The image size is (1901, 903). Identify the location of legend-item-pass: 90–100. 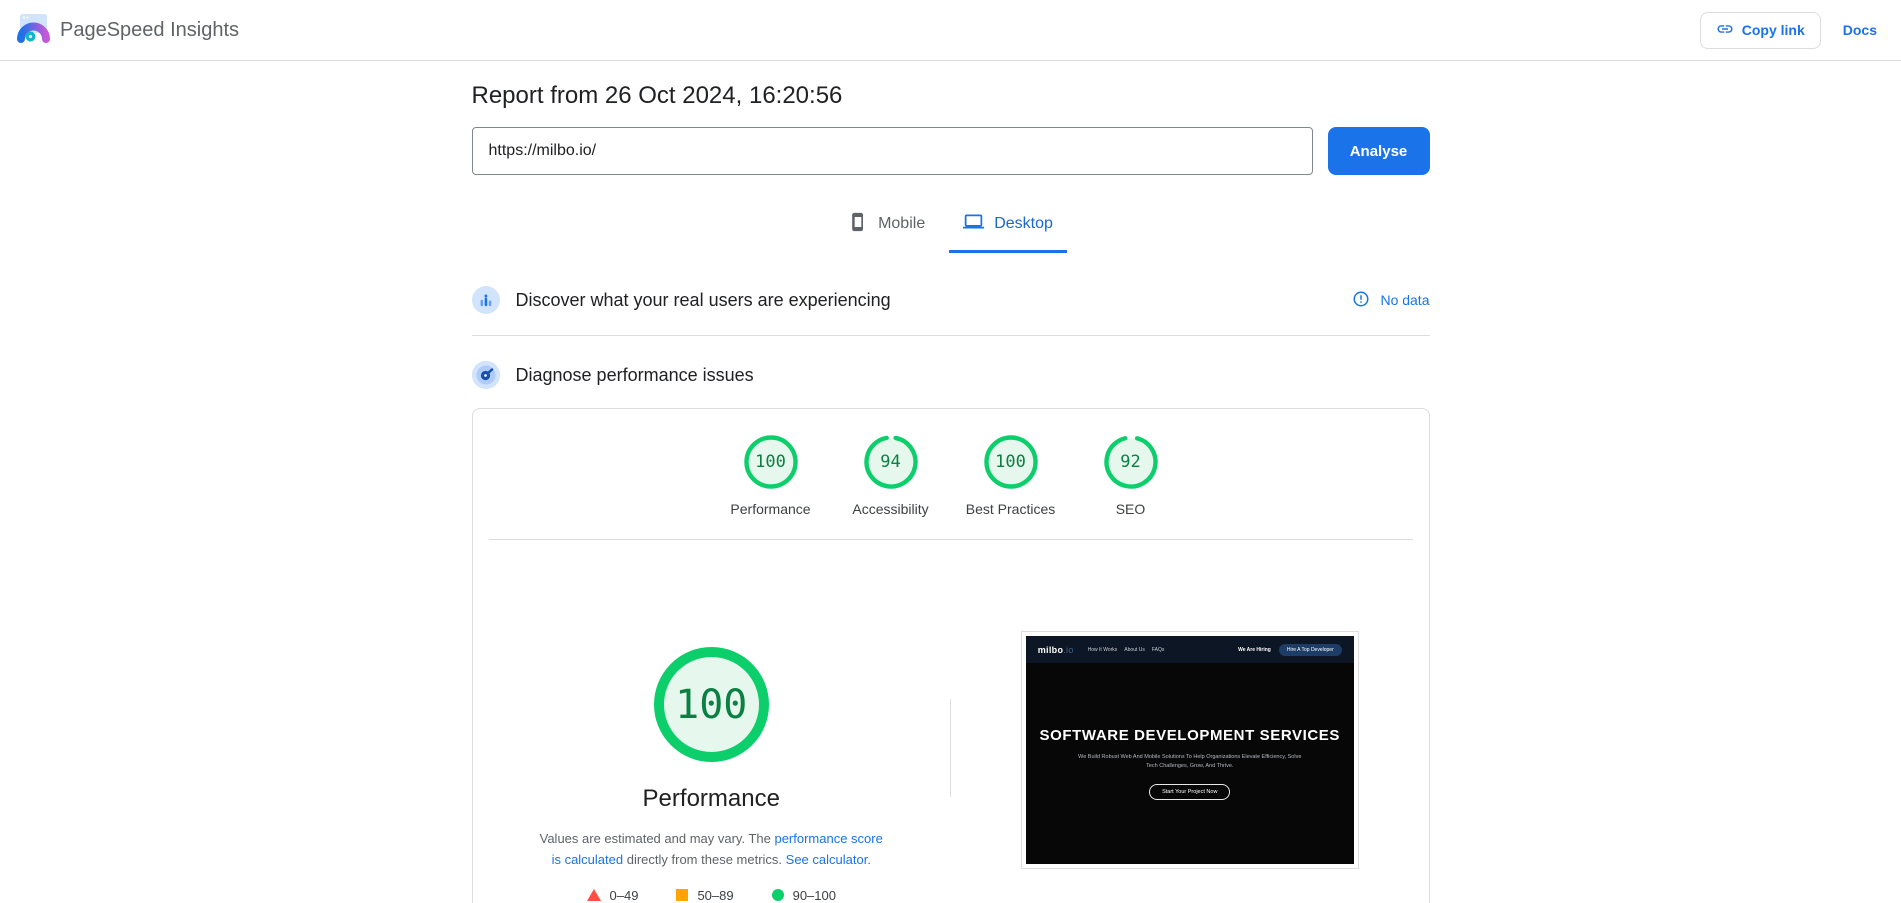
(803, 895).